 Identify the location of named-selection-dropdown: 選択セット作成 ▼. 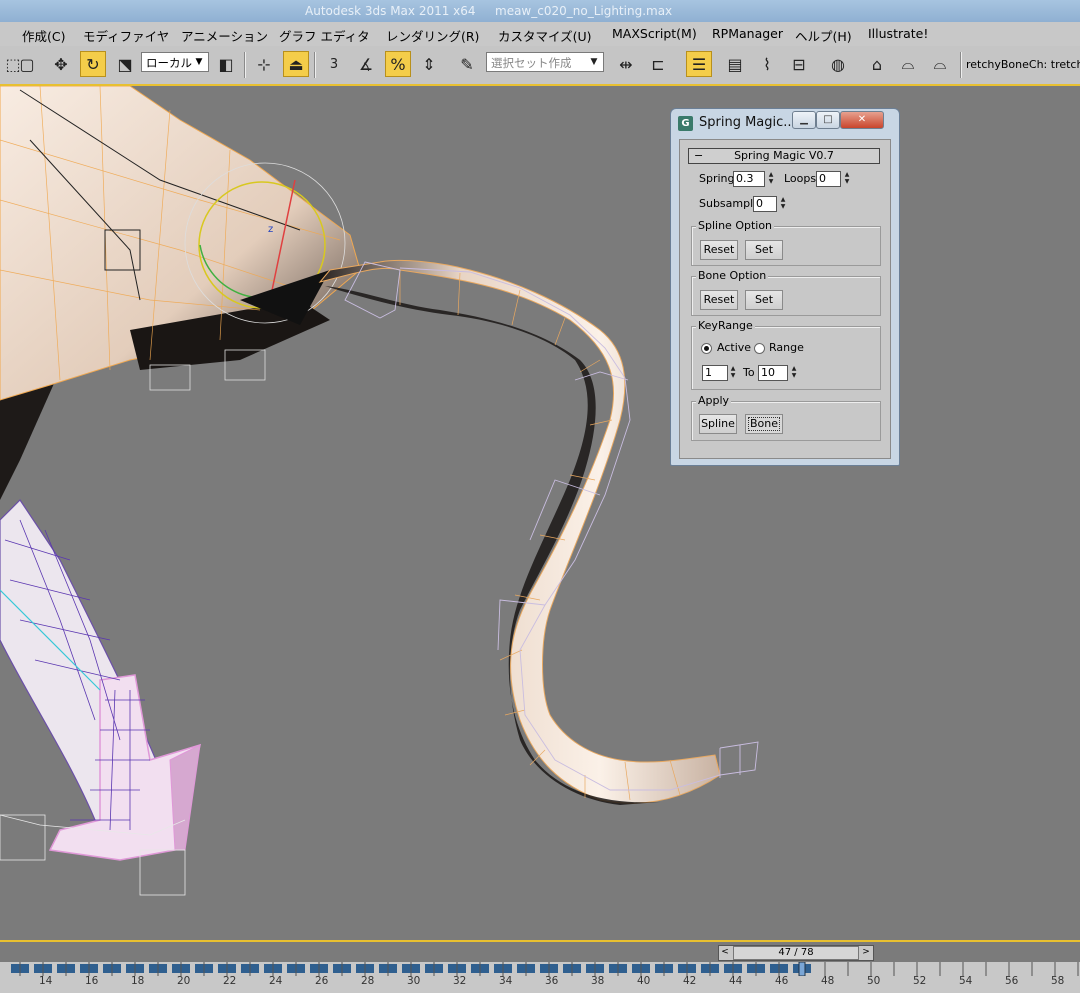
(545, 62).